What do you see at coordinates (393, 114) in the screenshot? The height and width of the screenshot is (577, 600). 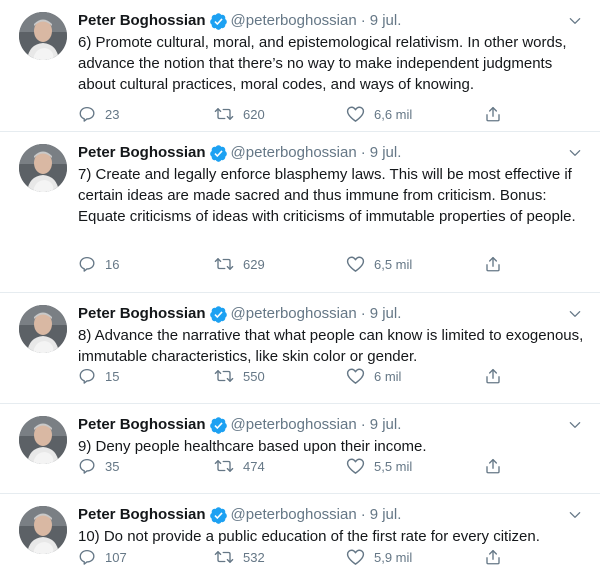 I see `like-count: 6,6 mil` at bounding box center [393, 114].